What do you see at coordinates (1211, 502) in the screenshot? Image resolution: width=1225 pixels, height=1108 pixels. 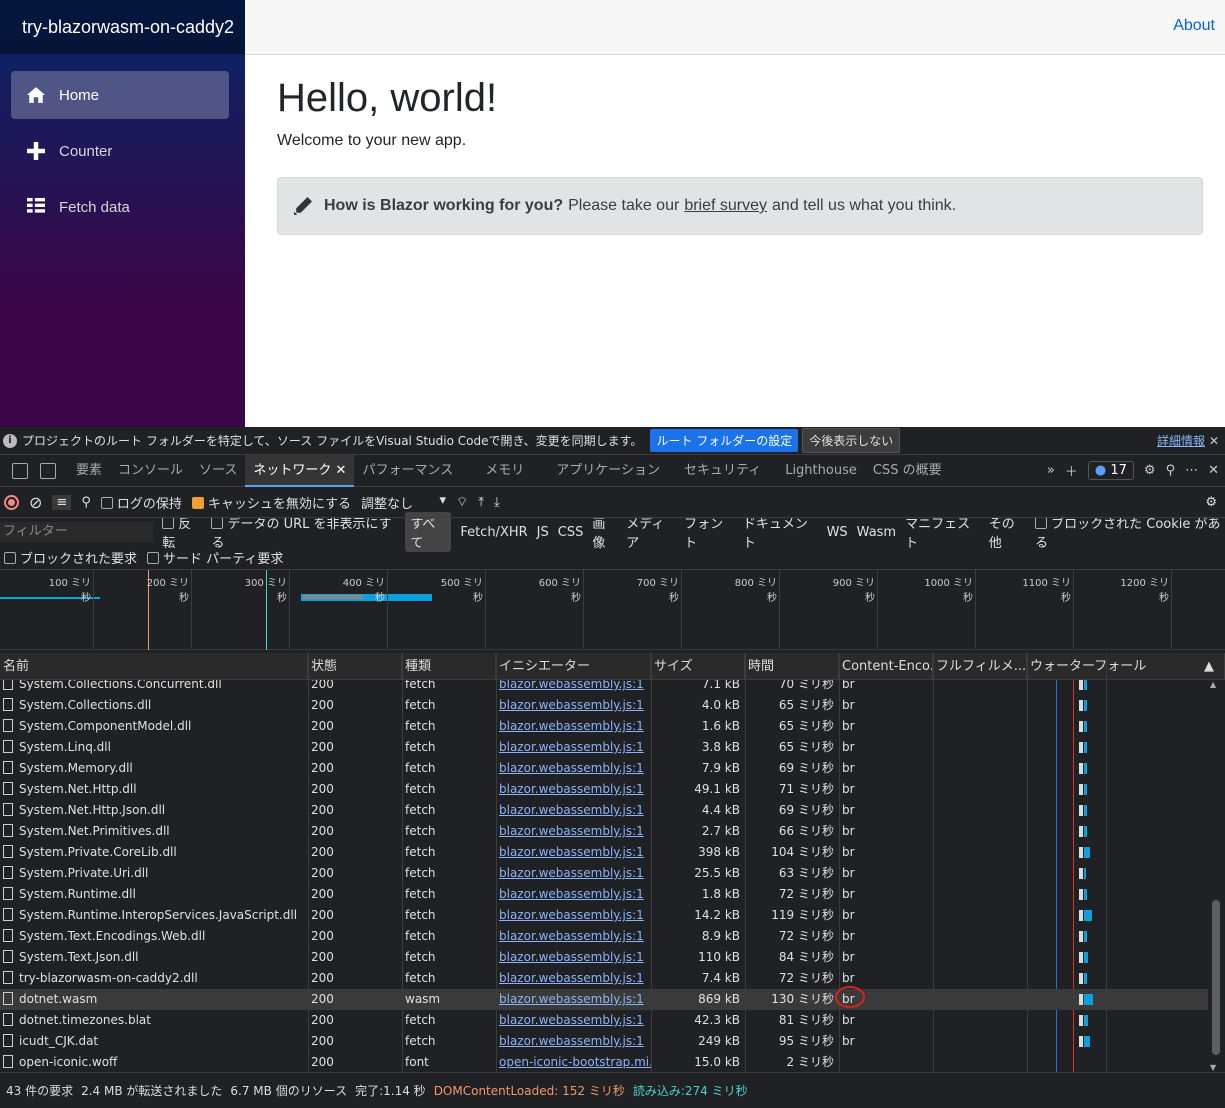 I see `network-settings-icon: ⚙` at bounding box center [1211, 502].